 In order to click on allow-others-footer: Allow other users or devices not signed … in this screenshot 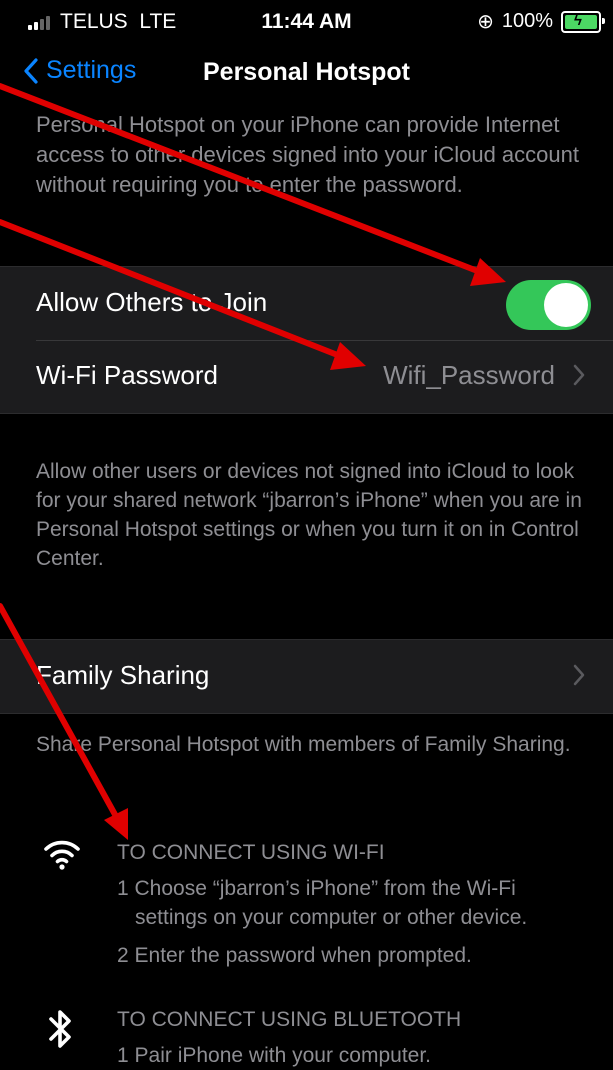, I will do `click(309, 515)`.